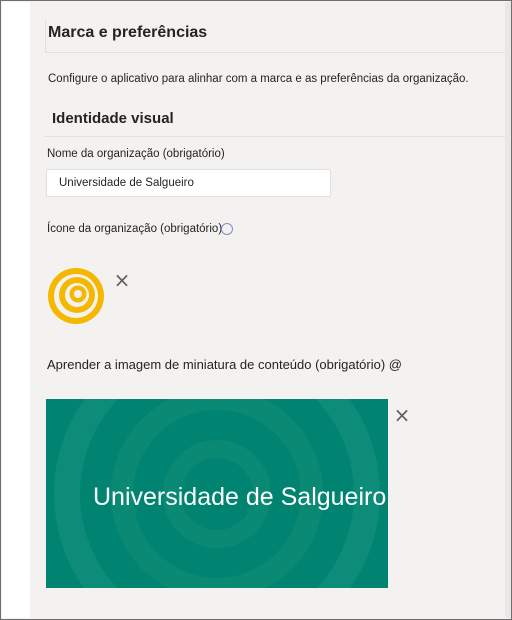  I want to click on org-logo-icon, so click(76, 296).